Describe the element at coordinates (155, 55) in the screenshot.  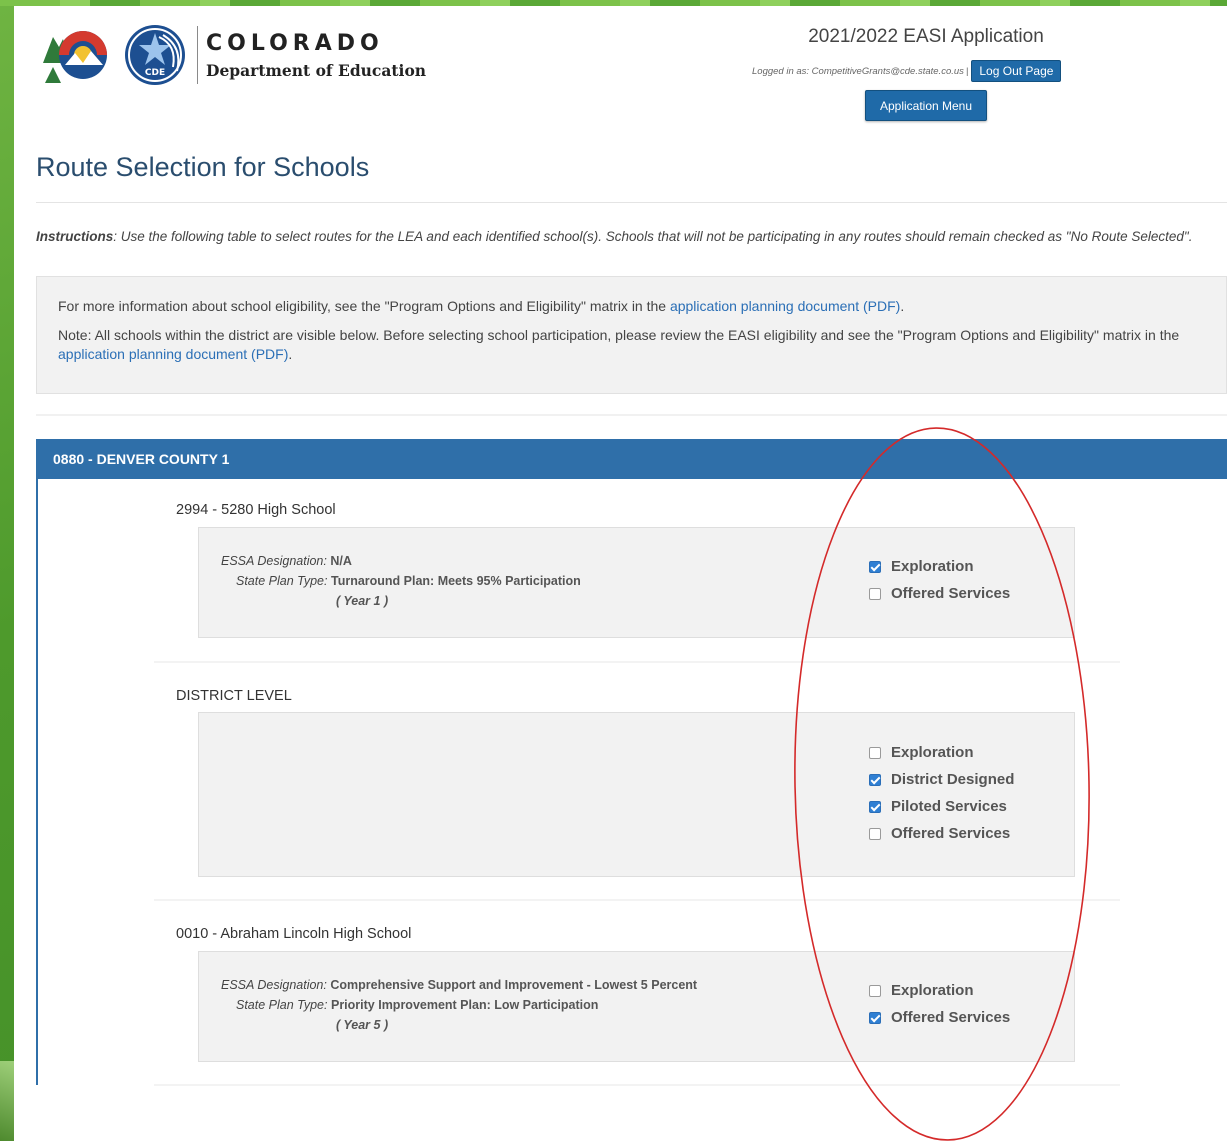
I see `cde-seal-icon: CDE` at that location.